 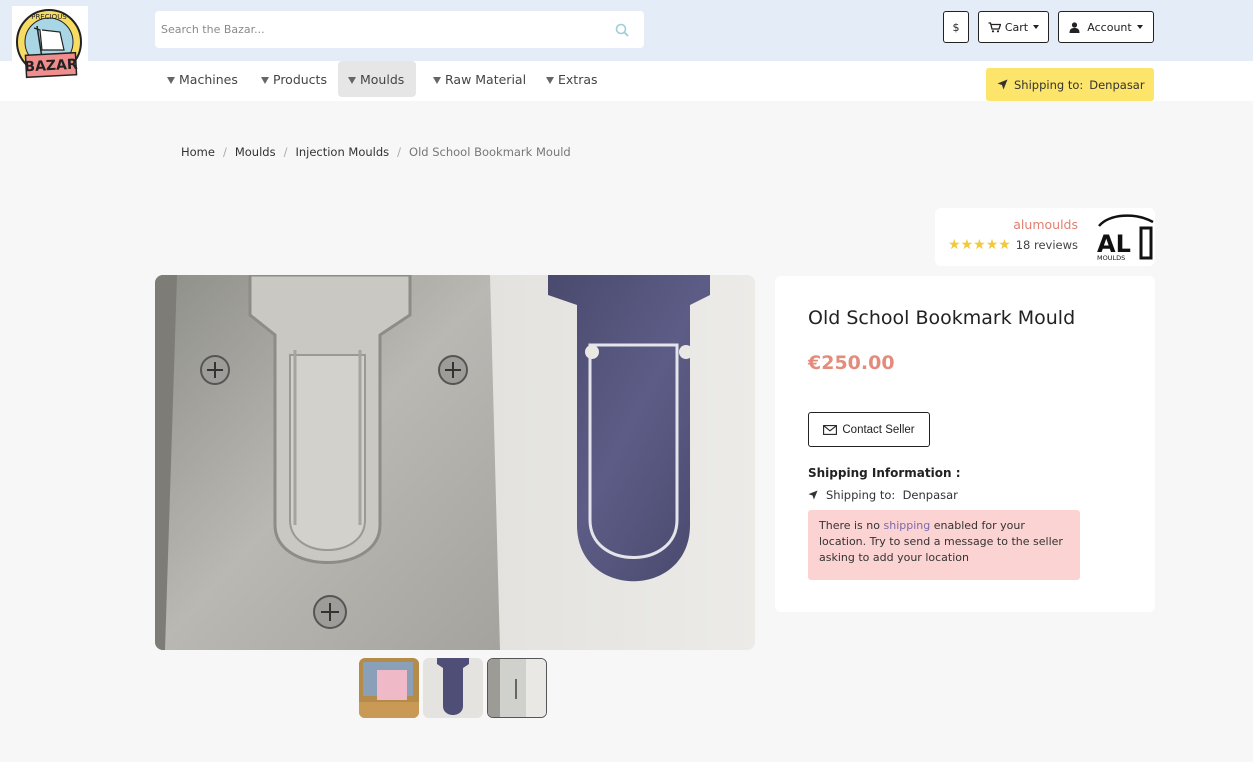 What do you see at coordinates (255, 152) in the screenshot?
I see `breadcrumb-moulds: Moulds` at bounding box center [255, 152].